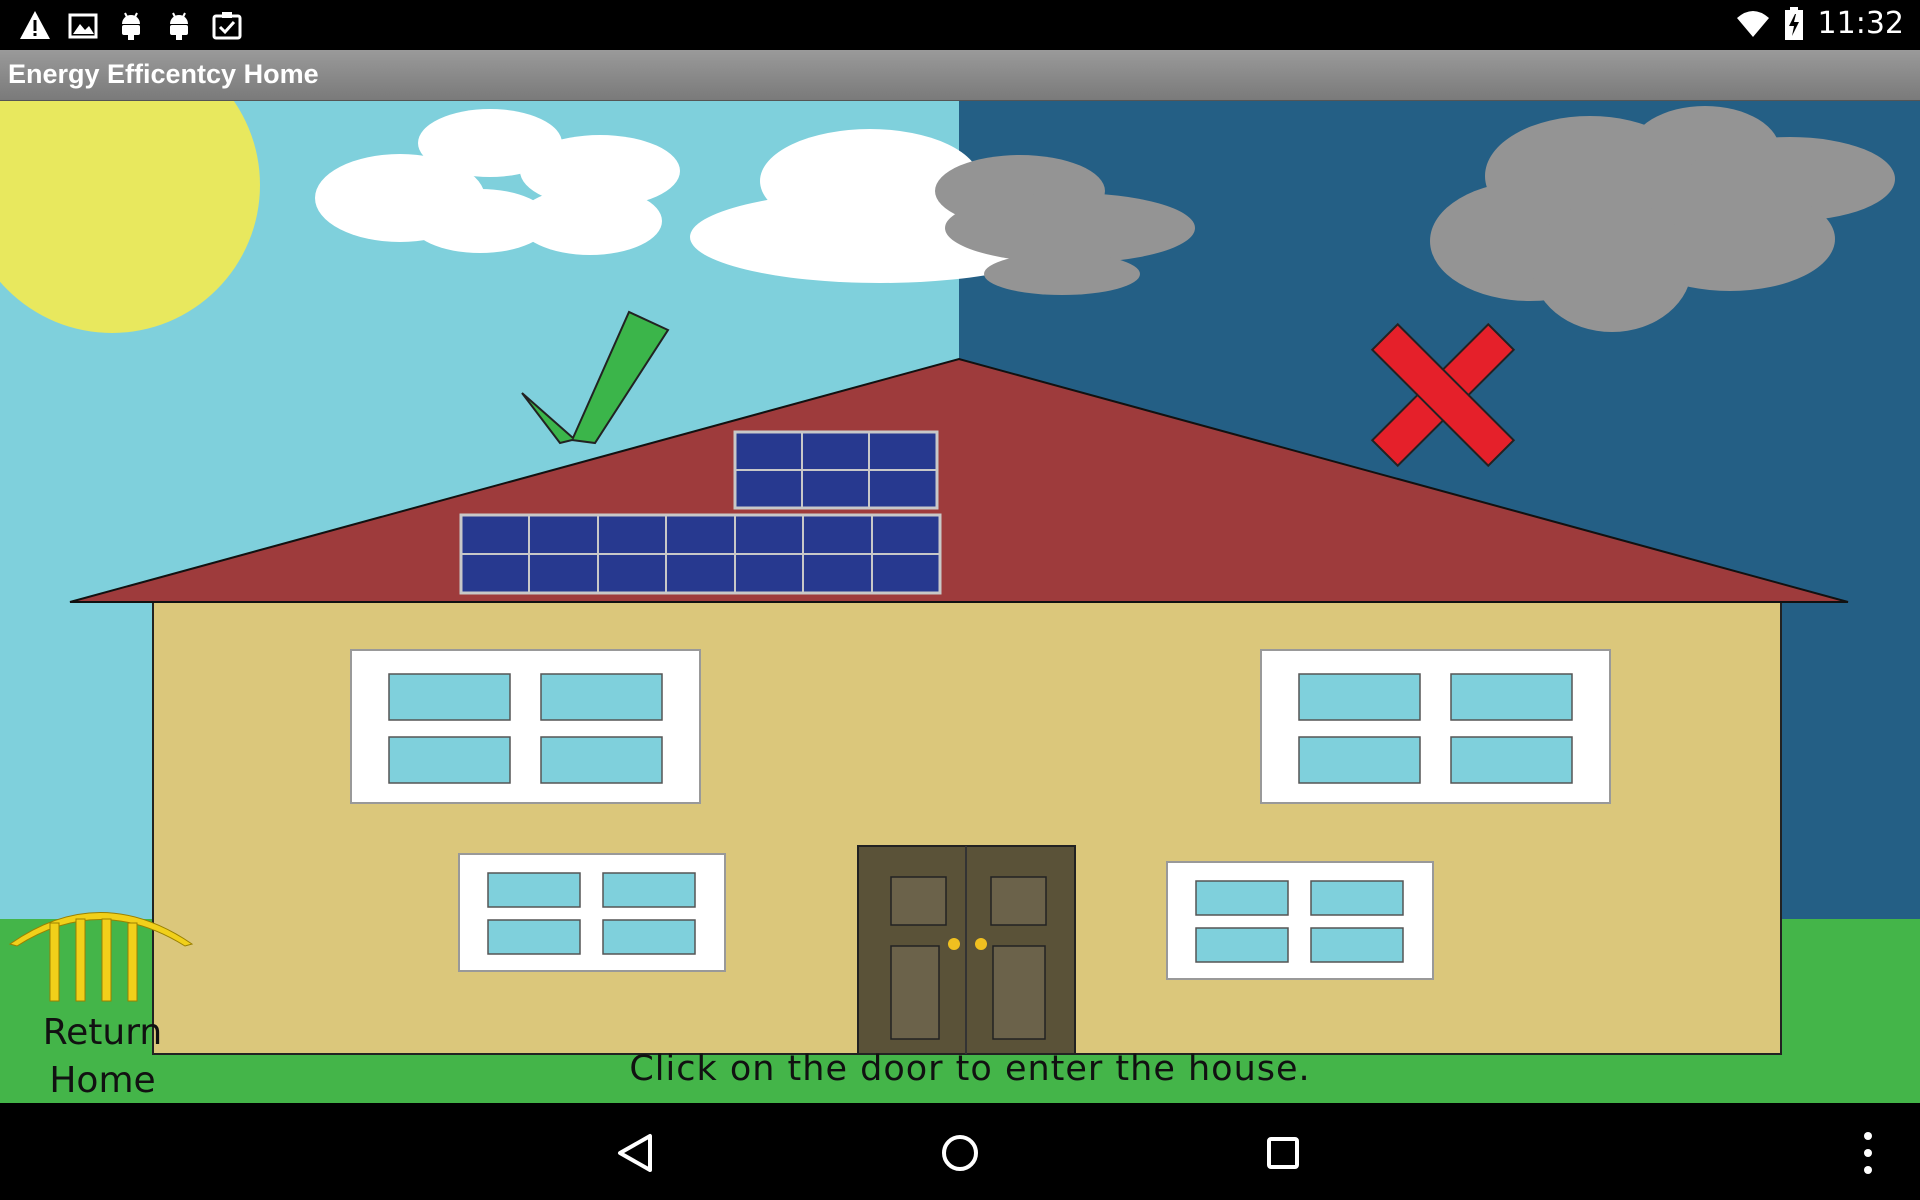 The height and width of the screenshot is (1200, 1920). What do you see at coordinates (227, 26) in the screenshot?
I see `clipboard-check-icon` at bounding box center [227, 26].